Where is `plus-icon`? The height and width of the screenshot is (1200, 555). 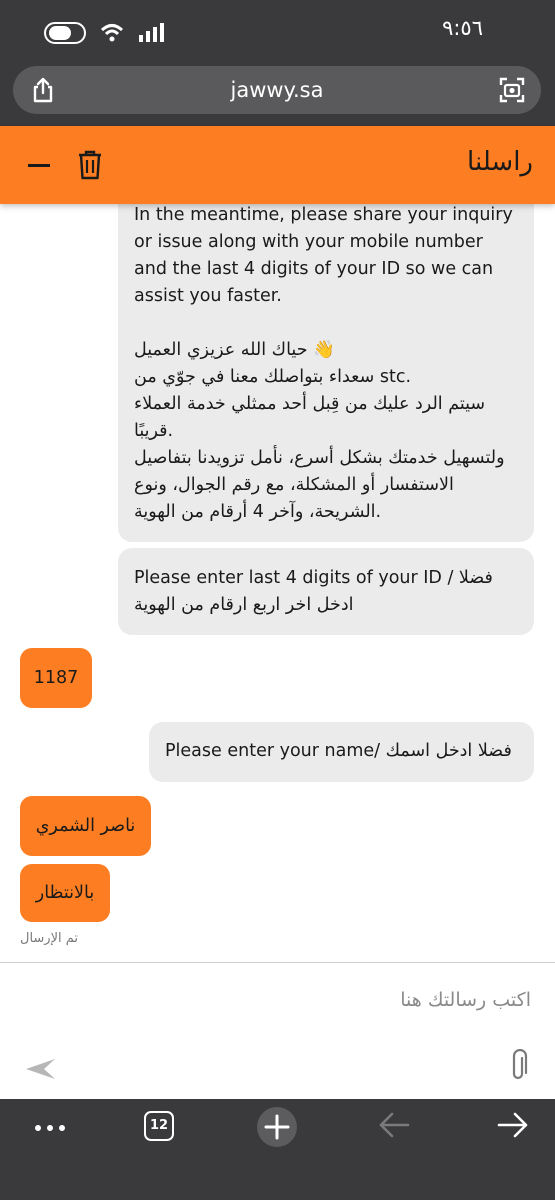 plus-icon is located at coordinates (277, 1127).